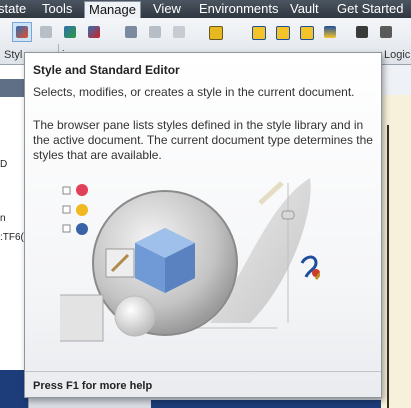  What do you see at coordinates (13, 9) in the screenshot?
I see `tab-annotate: state` at bounding box center [13, 9].